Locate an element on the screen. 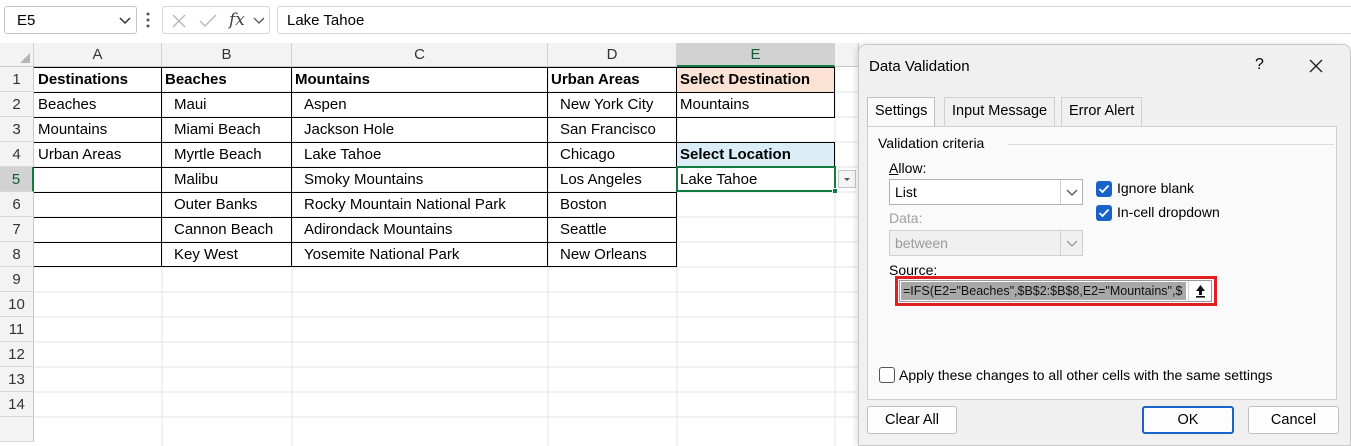 This screenshot has height=446, width=1351. row-header-10: 10 is located at coordinates (17, 304).